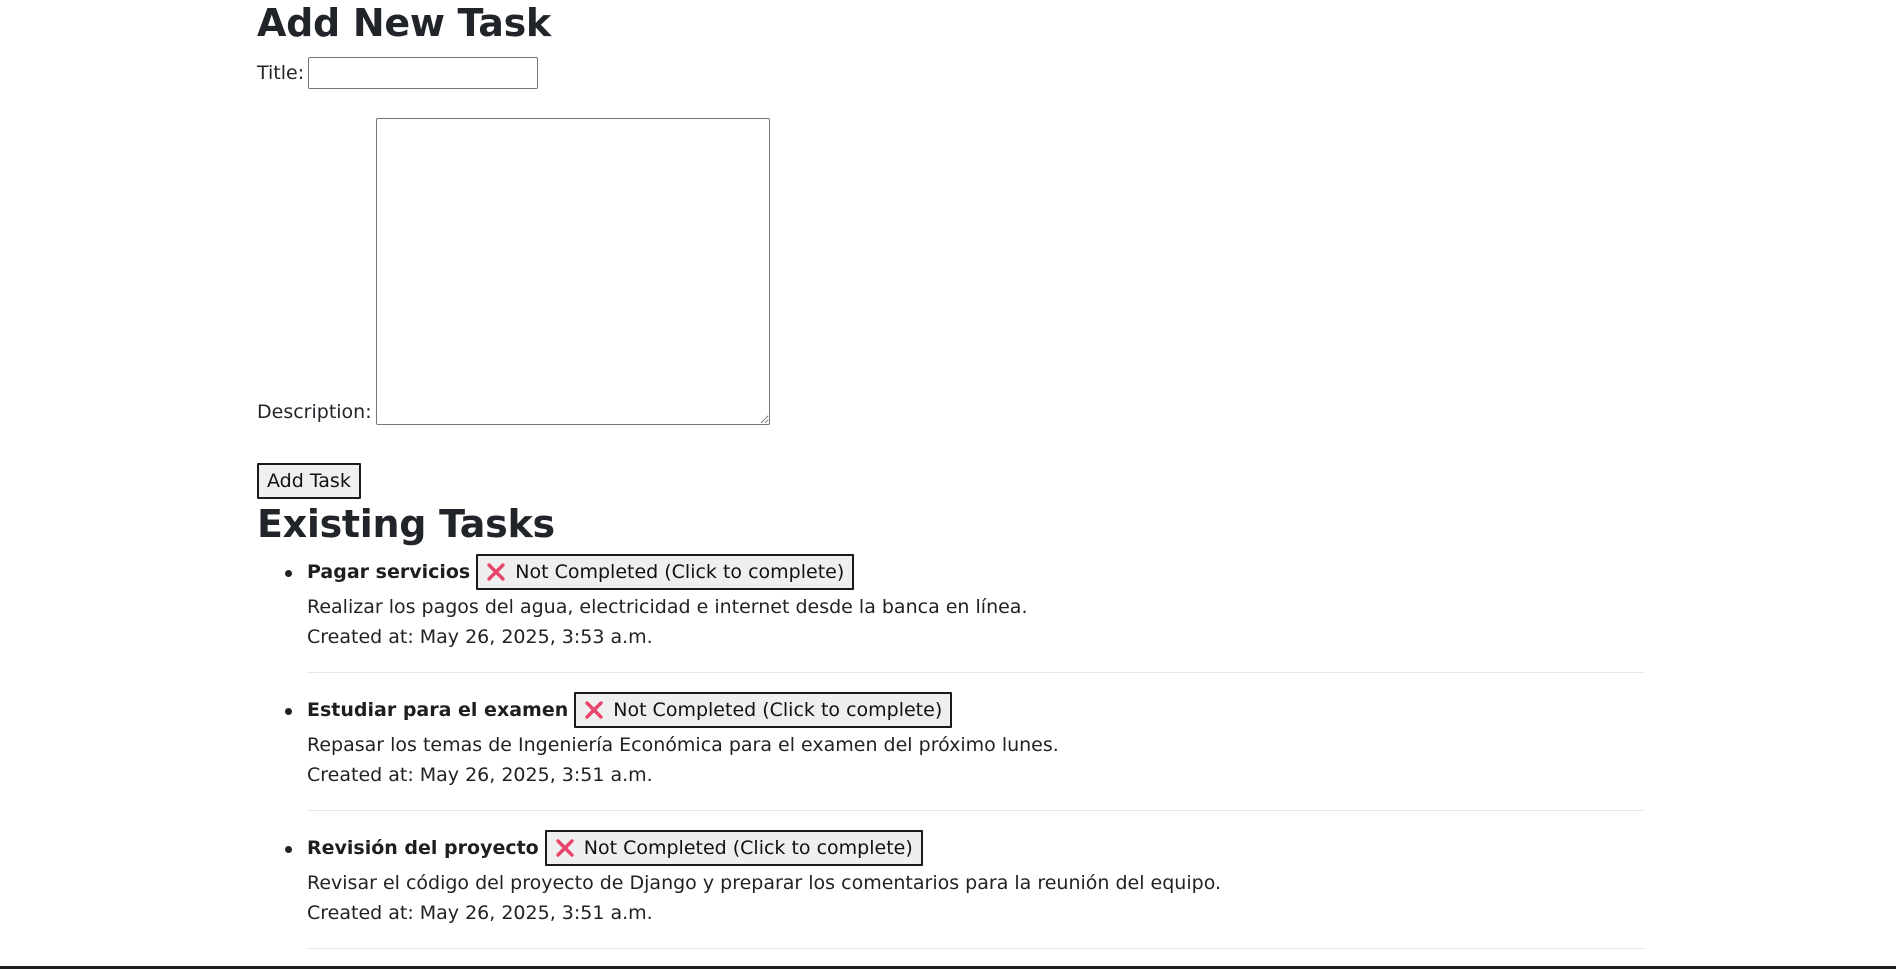  I want to click on title-input, so click(423, 73).